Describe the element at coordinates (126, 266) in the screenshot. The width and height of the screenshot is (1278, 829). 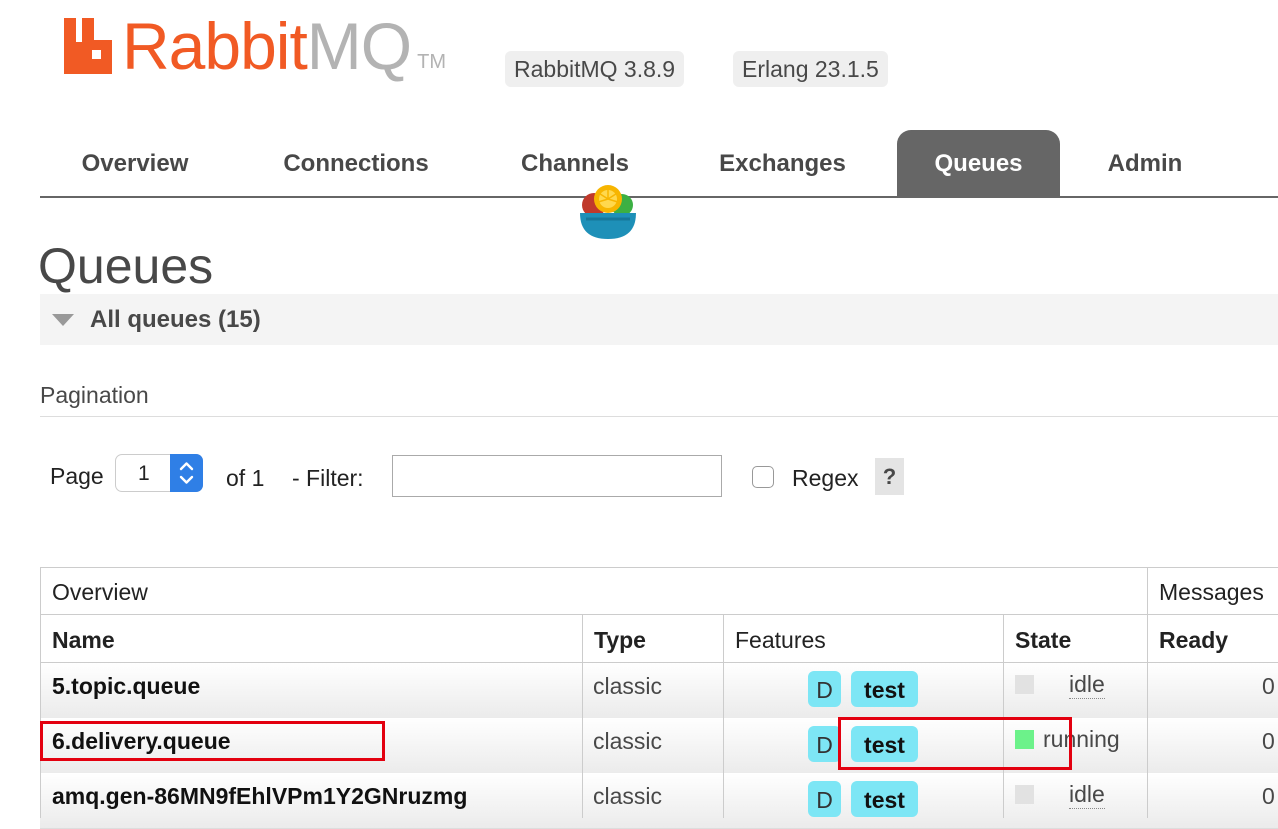
I see `page-title: Queues` at that location.